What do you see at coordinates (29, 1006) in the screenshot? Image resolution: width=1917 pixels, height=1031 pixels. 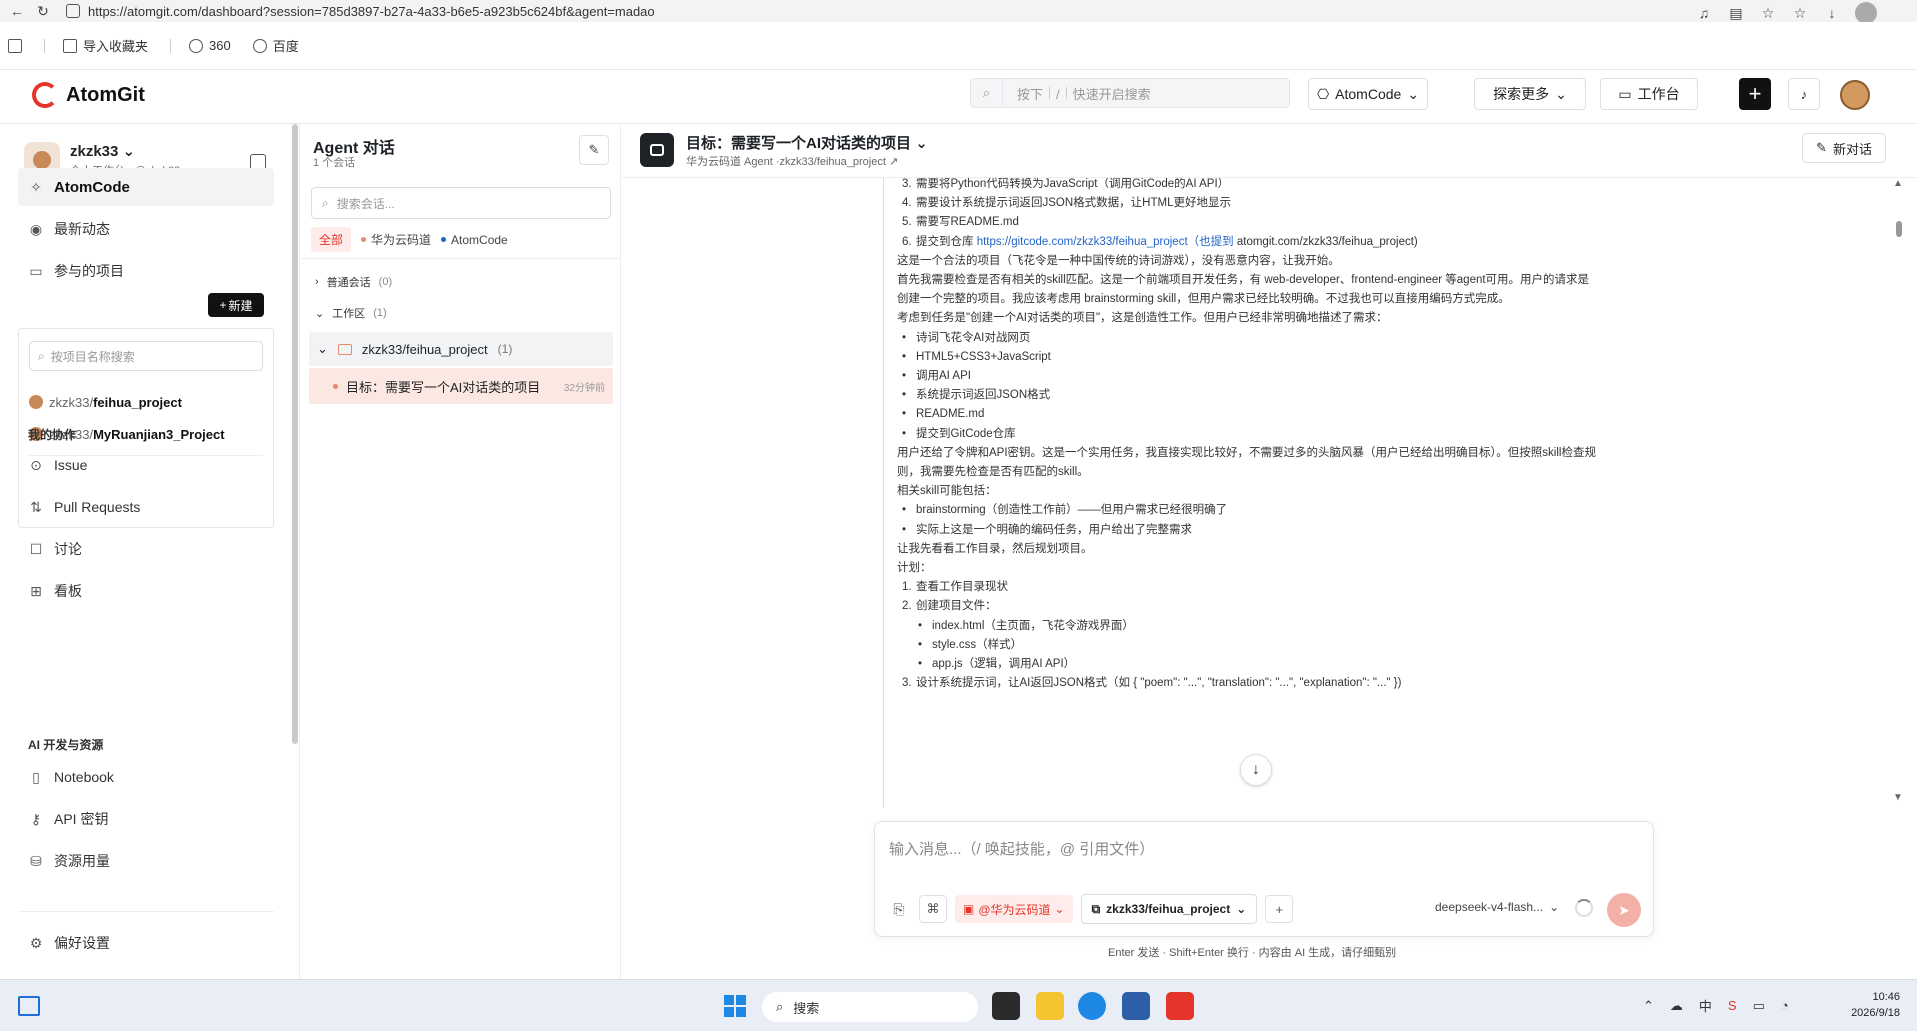 I see `widgets-icon` at bounding box center [29, 1006].